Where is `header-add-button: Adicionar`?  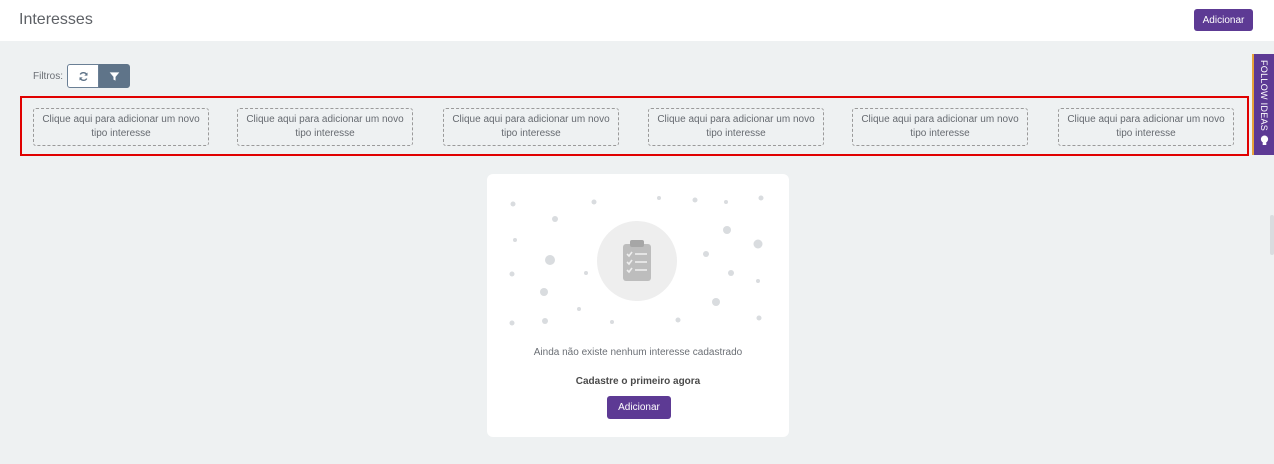 header-add-button: Adicionar is located at coordinates (1223, 20).